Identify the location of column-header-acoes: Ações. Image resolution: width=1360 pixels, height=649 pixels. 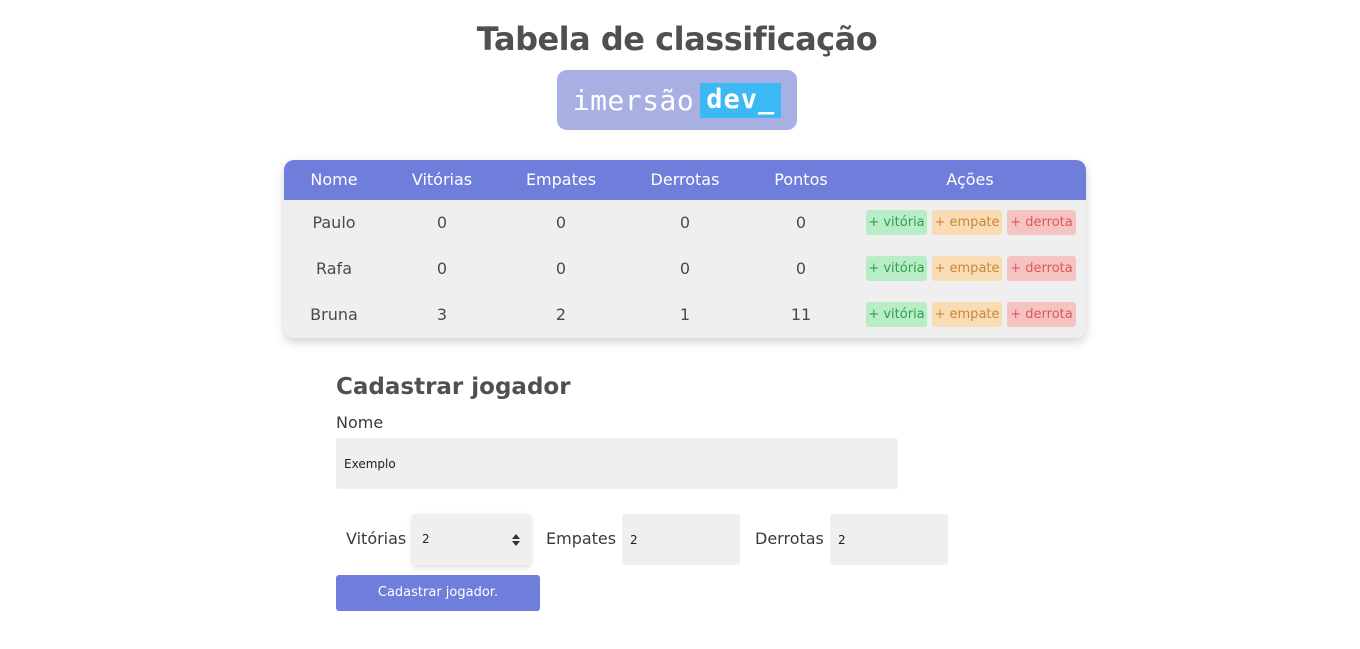
(970, 179).